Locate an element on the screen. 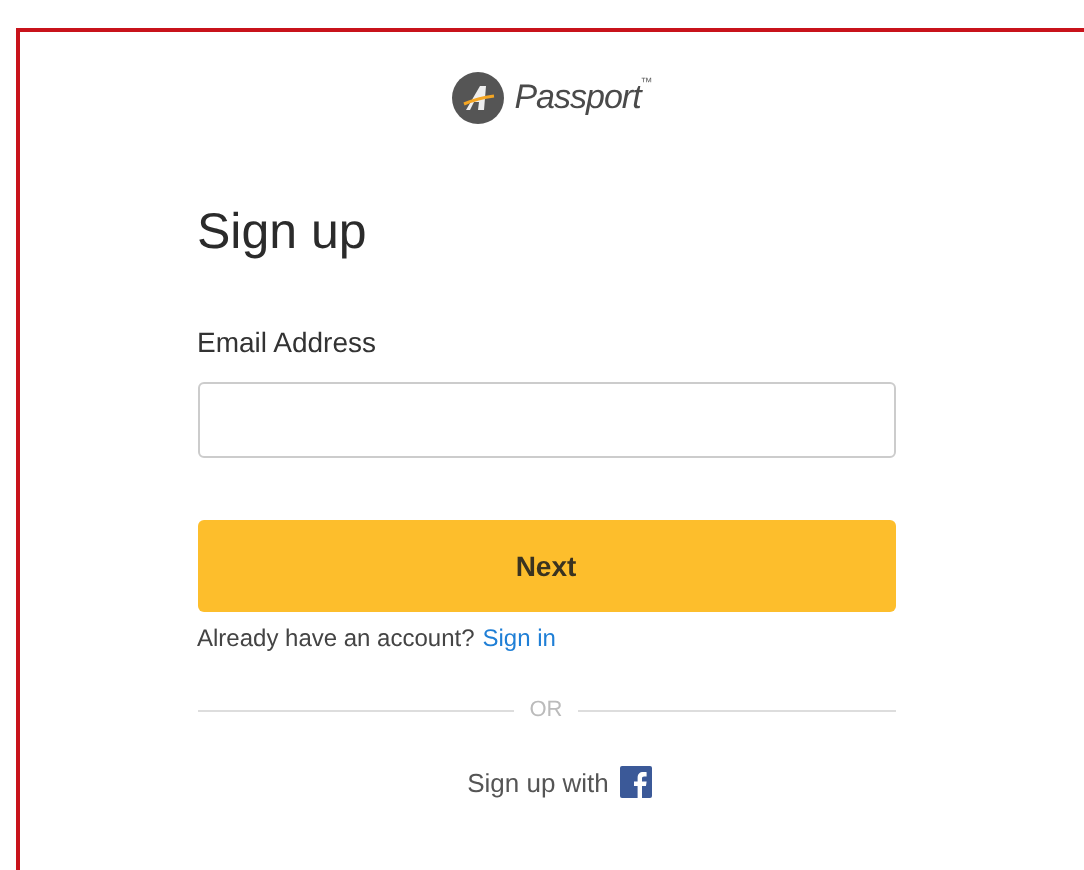 The height and width of the screenshot is (870, 1084). signin-prompt: Already have an account? is located at coordinates (336, 638).